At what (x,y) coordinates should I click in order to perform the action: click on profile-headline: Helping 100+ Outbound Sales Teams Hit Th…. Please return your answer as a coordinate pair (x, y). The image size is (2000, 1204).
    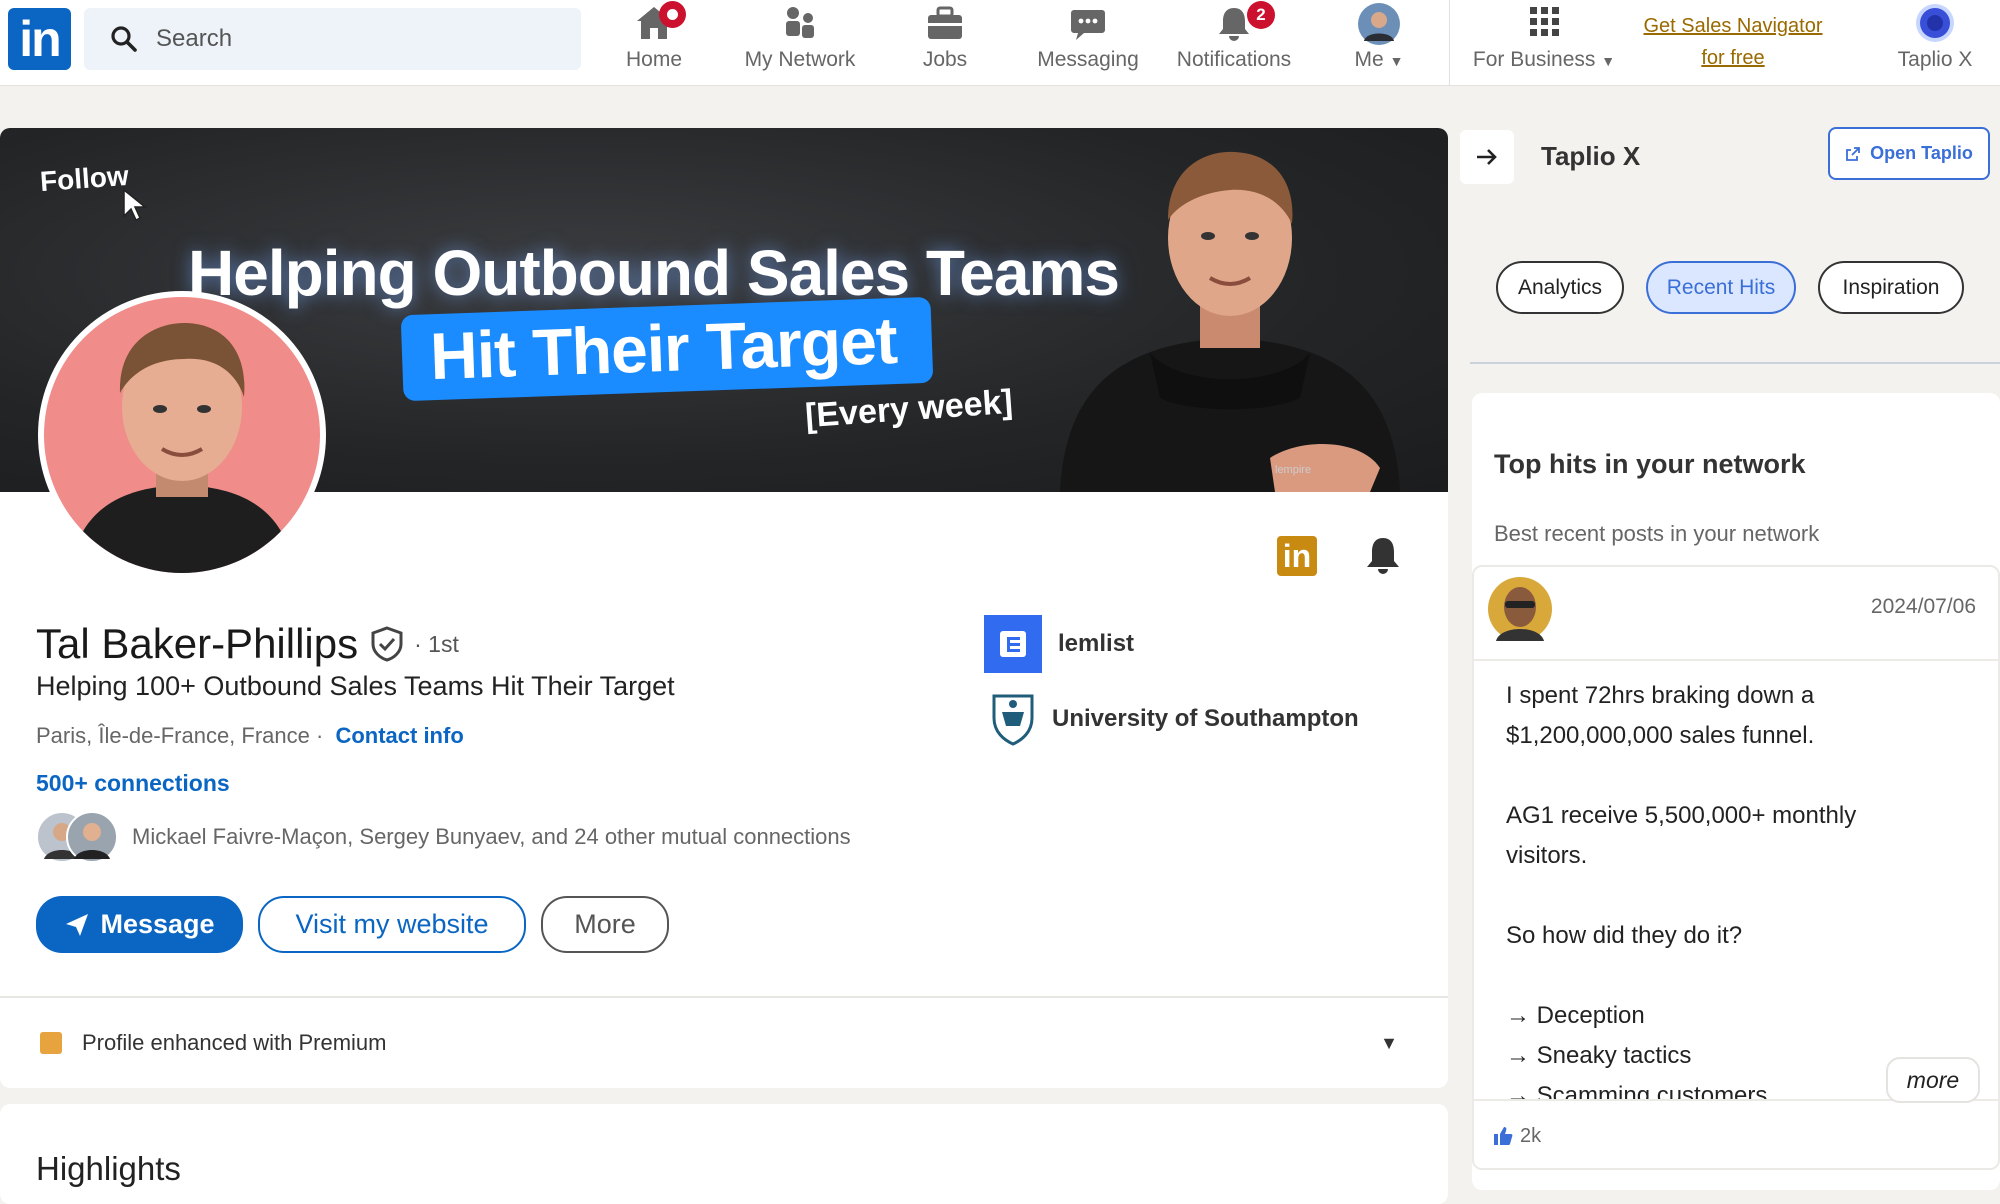
    Looking at the image, I should click on (355, 686).